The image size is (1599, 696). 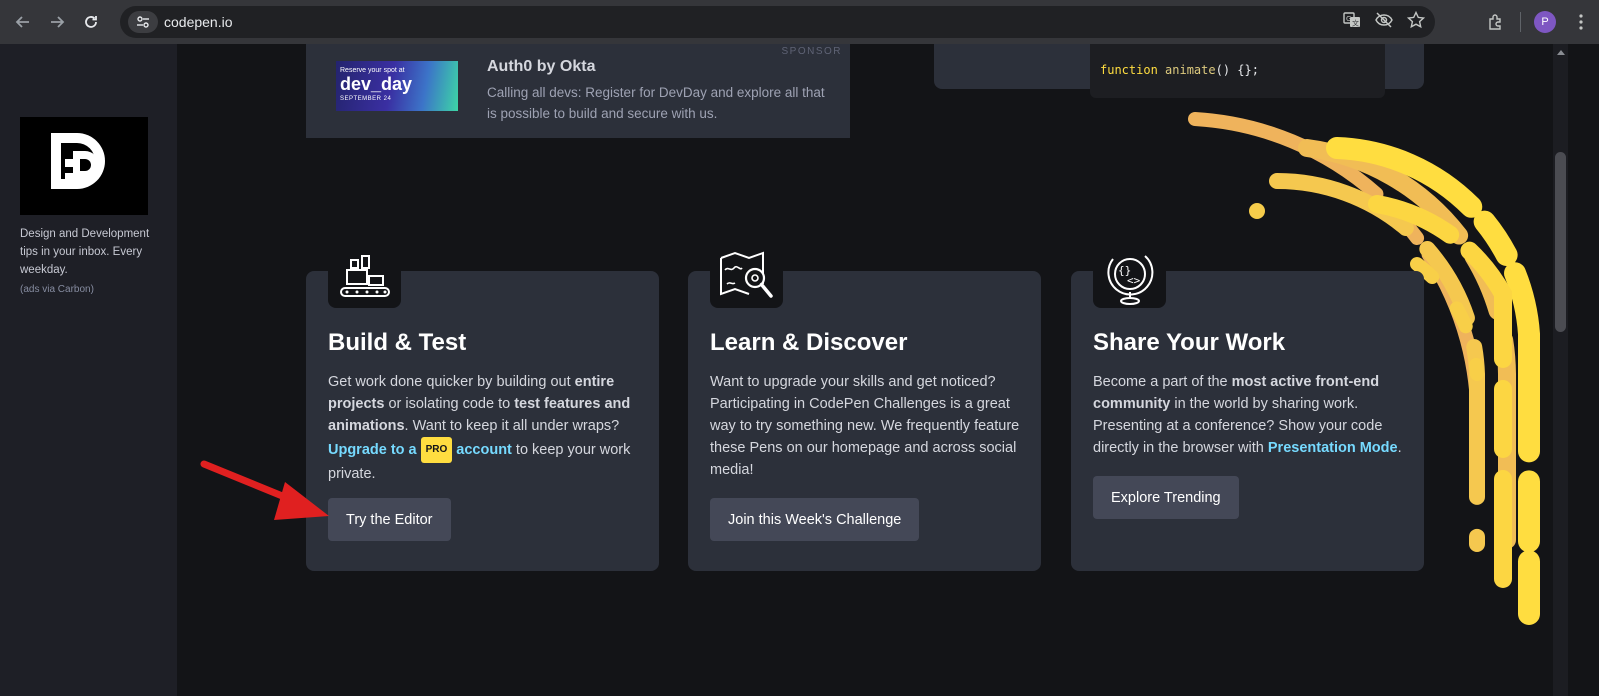 I want to click on card-title: Learn & Discover, so click(x=809, y=342).